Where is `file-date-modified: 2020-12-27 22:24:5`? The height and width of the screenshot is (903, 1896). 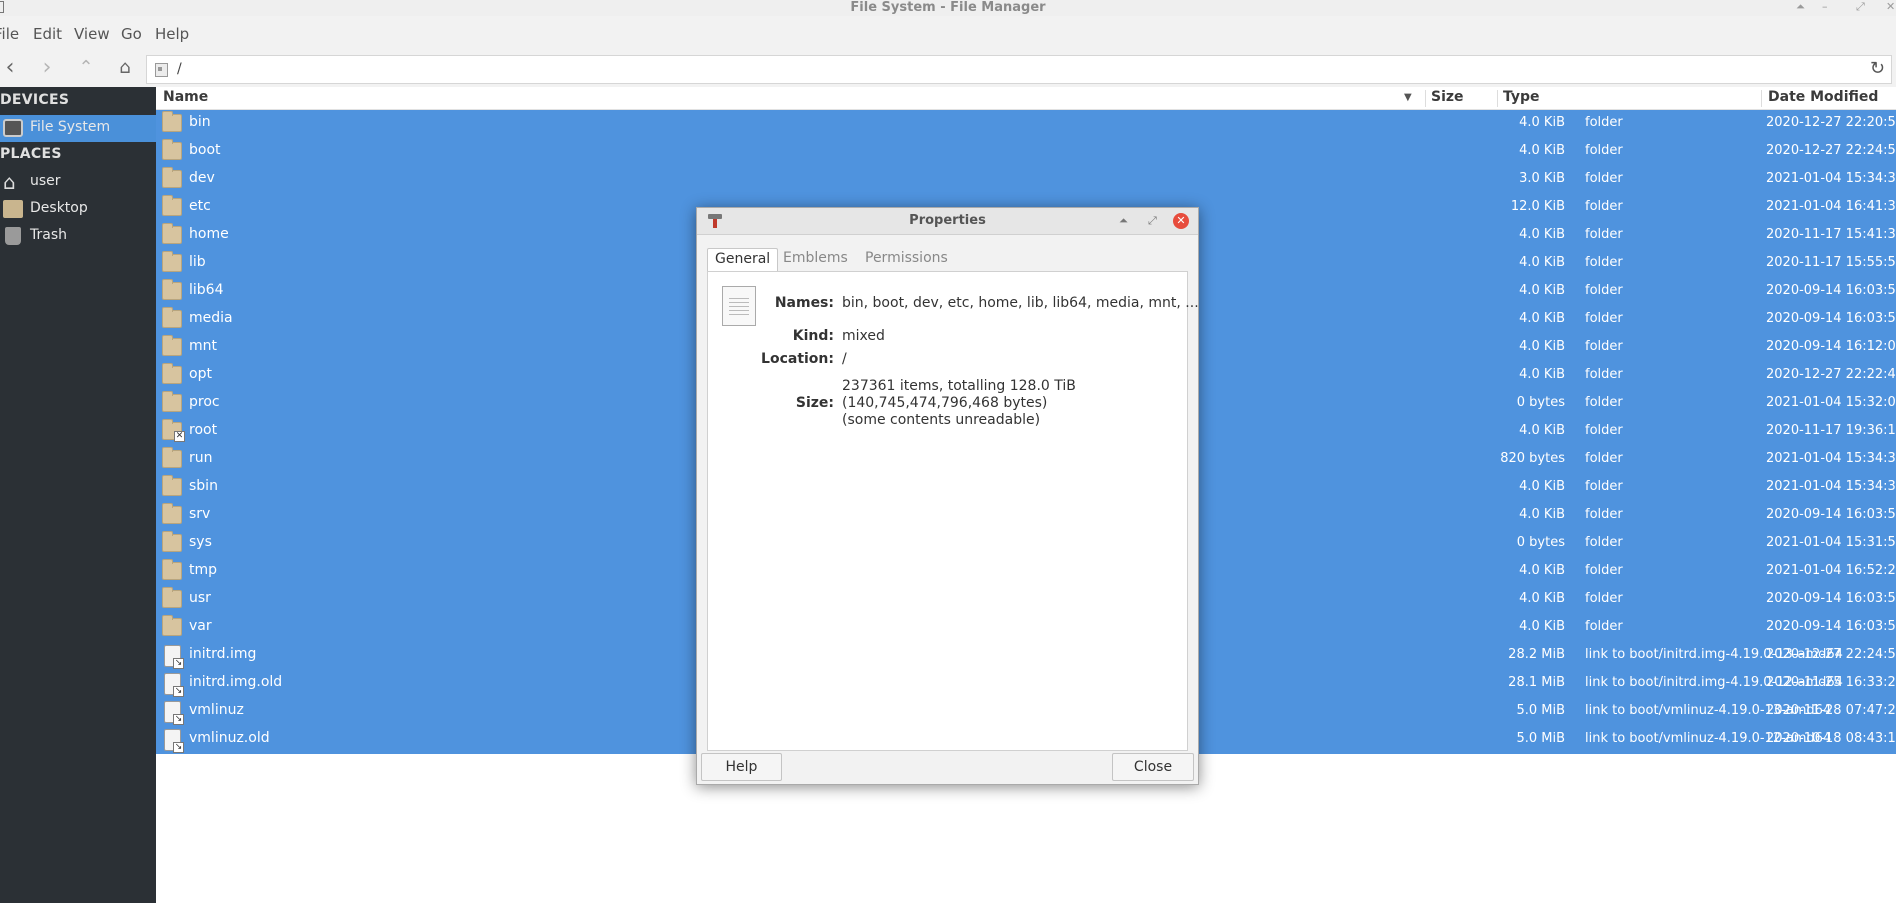
file-date-modified: 2020-12-27 22:24:5 is located at coordinates (1831, 150).